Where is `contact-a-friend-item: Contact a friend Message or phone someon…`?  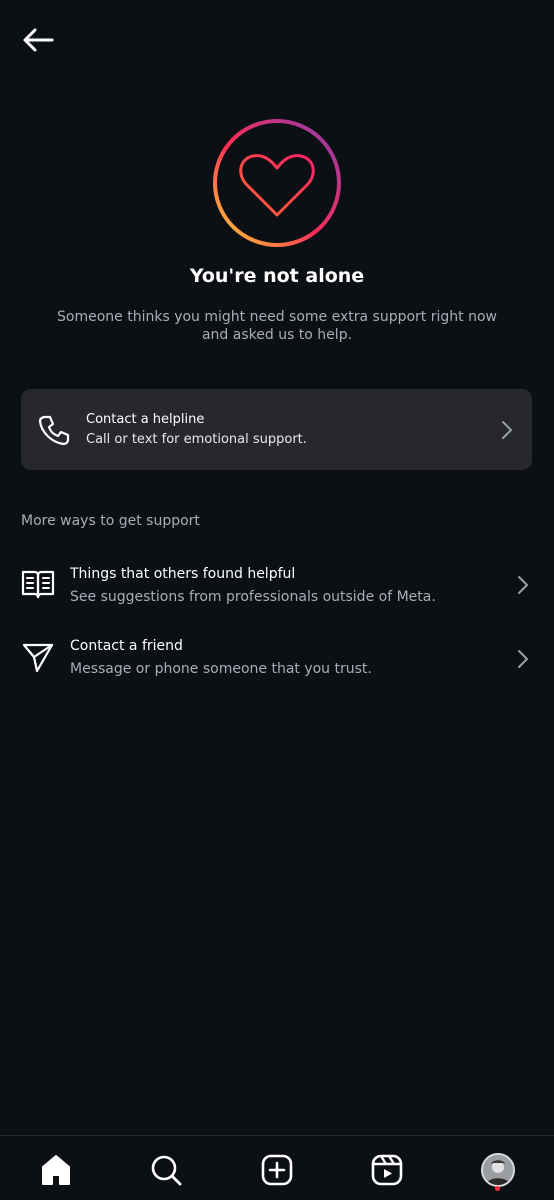
contact-a-friend-item: Contact a friend Message or phone someon… is located at coordinates (277, 664).